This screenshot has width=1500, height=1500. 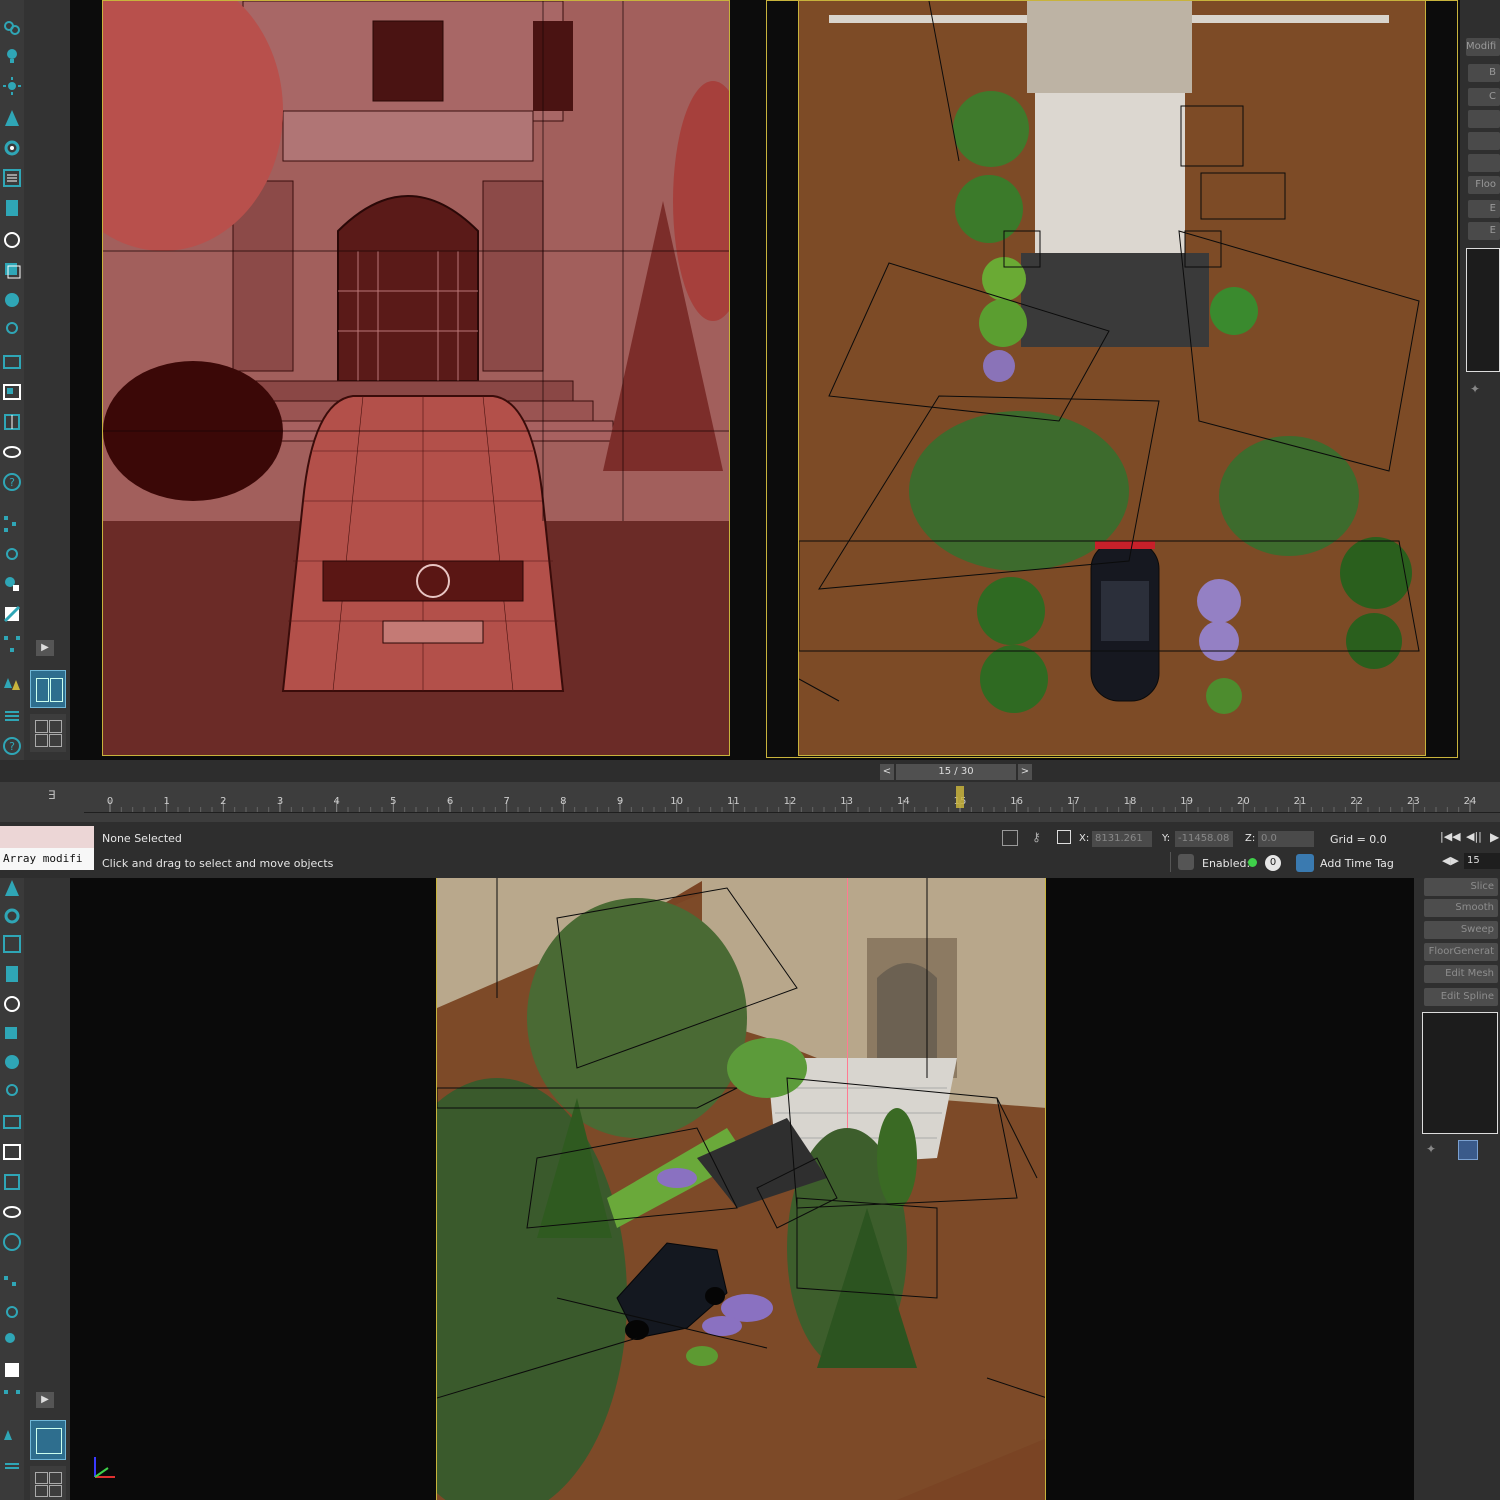 I want to click on isolate-icon, so click(x=1010, y=838).